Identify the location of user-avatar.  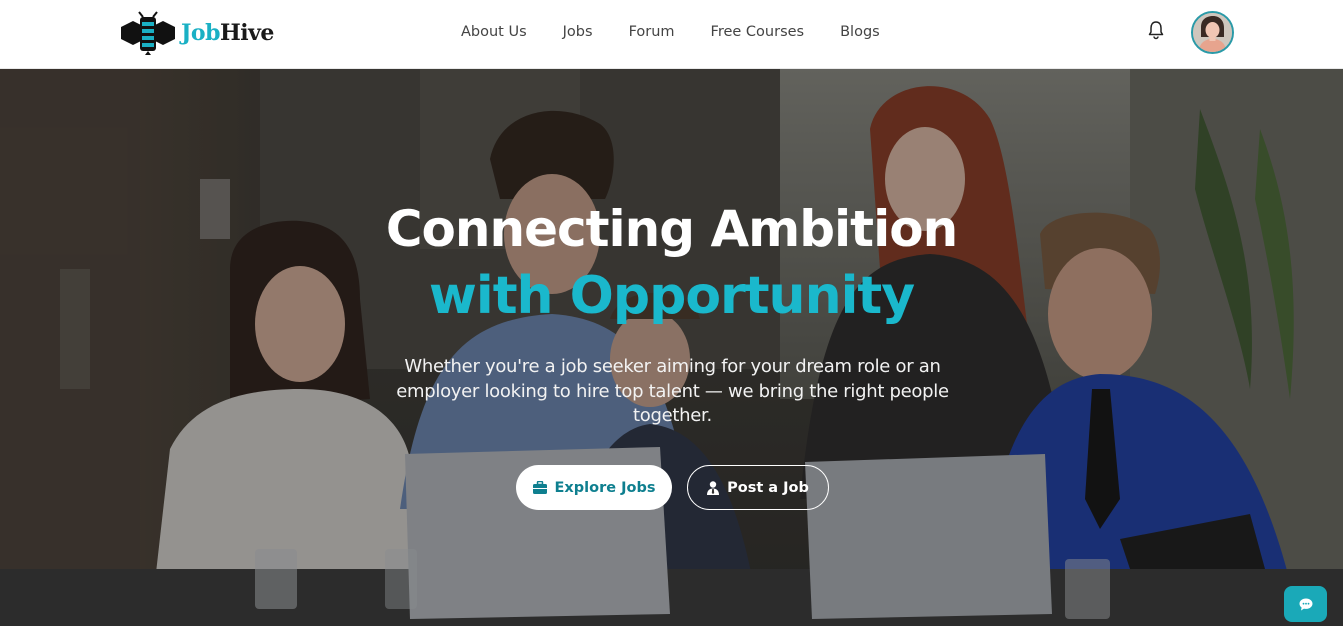
(1212, 32).